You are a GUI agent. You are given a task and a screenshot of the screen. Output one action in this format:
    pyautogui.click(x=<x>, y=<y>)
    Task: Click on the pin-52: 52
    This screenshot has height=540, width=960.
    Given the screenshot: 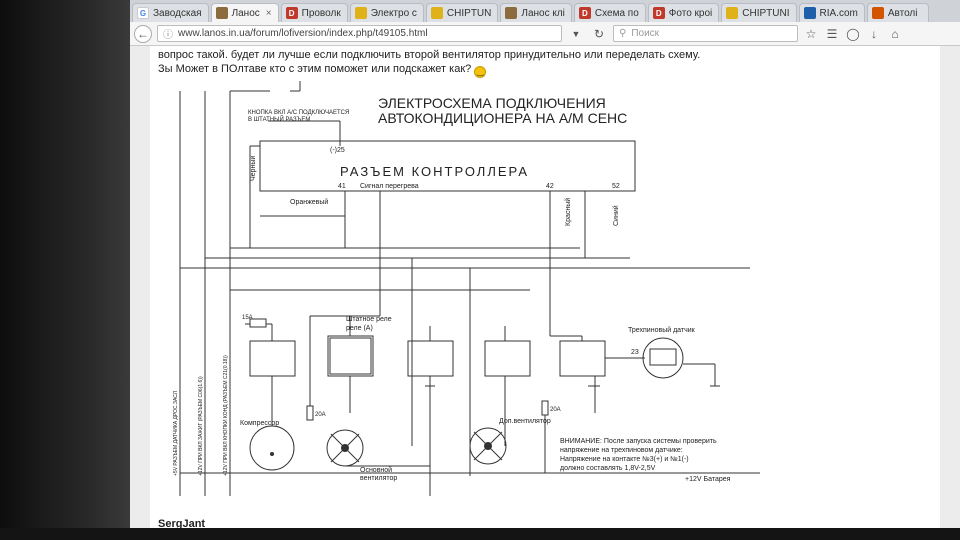 What is the action you would take?
    pyautogui.click(x=616, y=186)
    